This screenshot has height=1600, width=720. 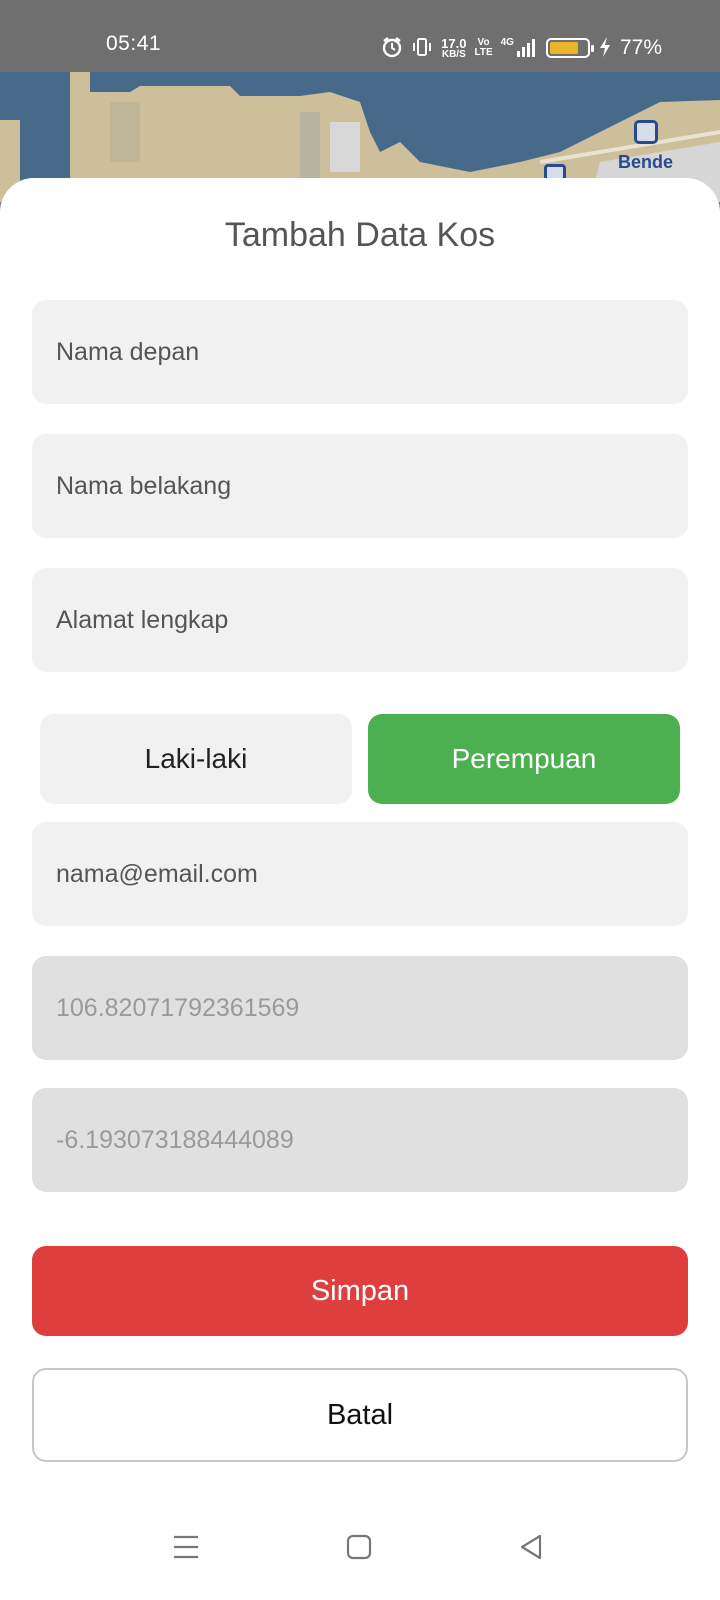 I want to click on last-name-field, so click(x=360, y=486).